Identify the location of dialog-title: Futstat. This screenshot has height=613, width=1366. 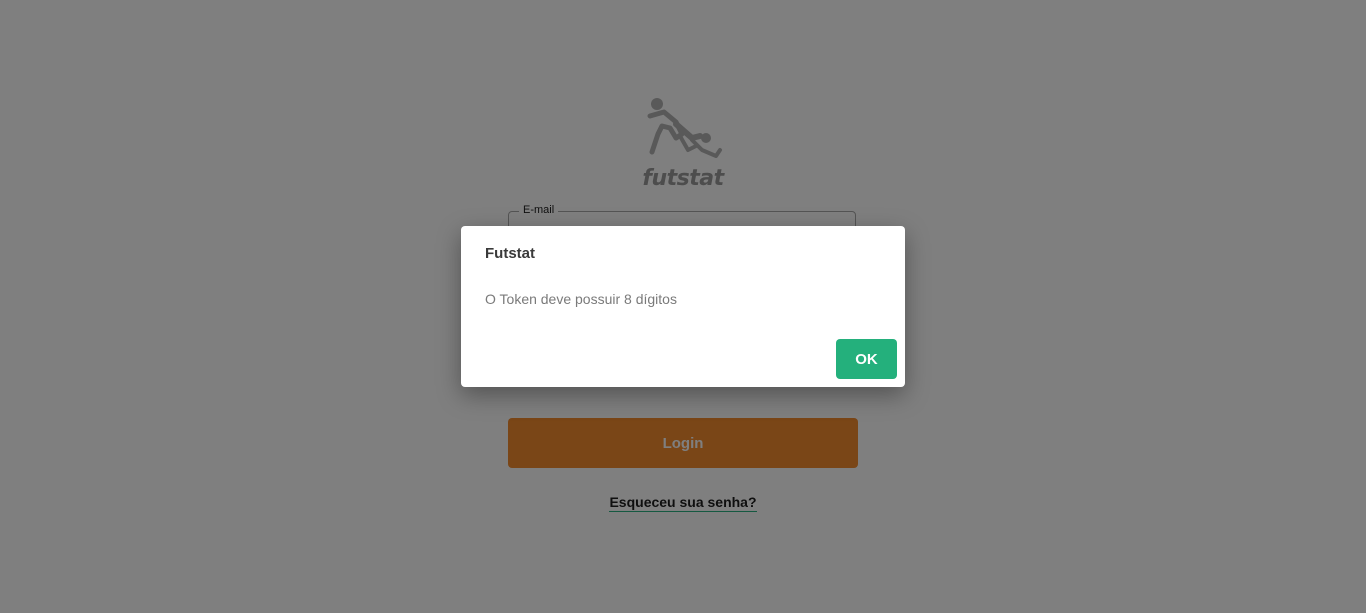
(510, 253).